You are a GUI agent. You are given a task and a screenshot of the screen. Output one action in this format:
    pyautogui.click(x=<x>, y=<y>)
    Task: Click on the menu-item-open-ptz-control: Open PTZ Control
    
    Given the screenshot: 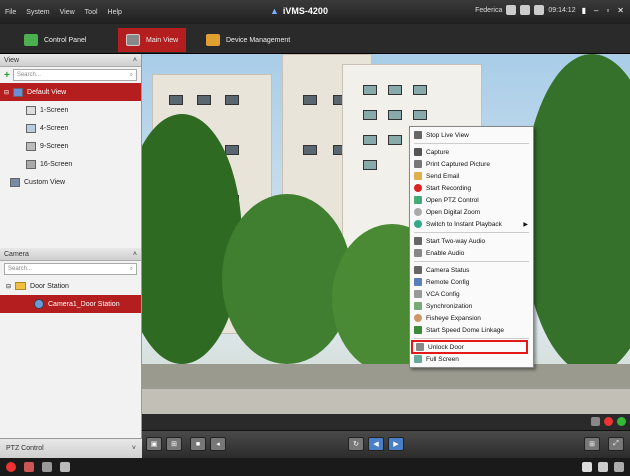 What is the action you would take?
    pyautogui.click(x=471, y=200)
    